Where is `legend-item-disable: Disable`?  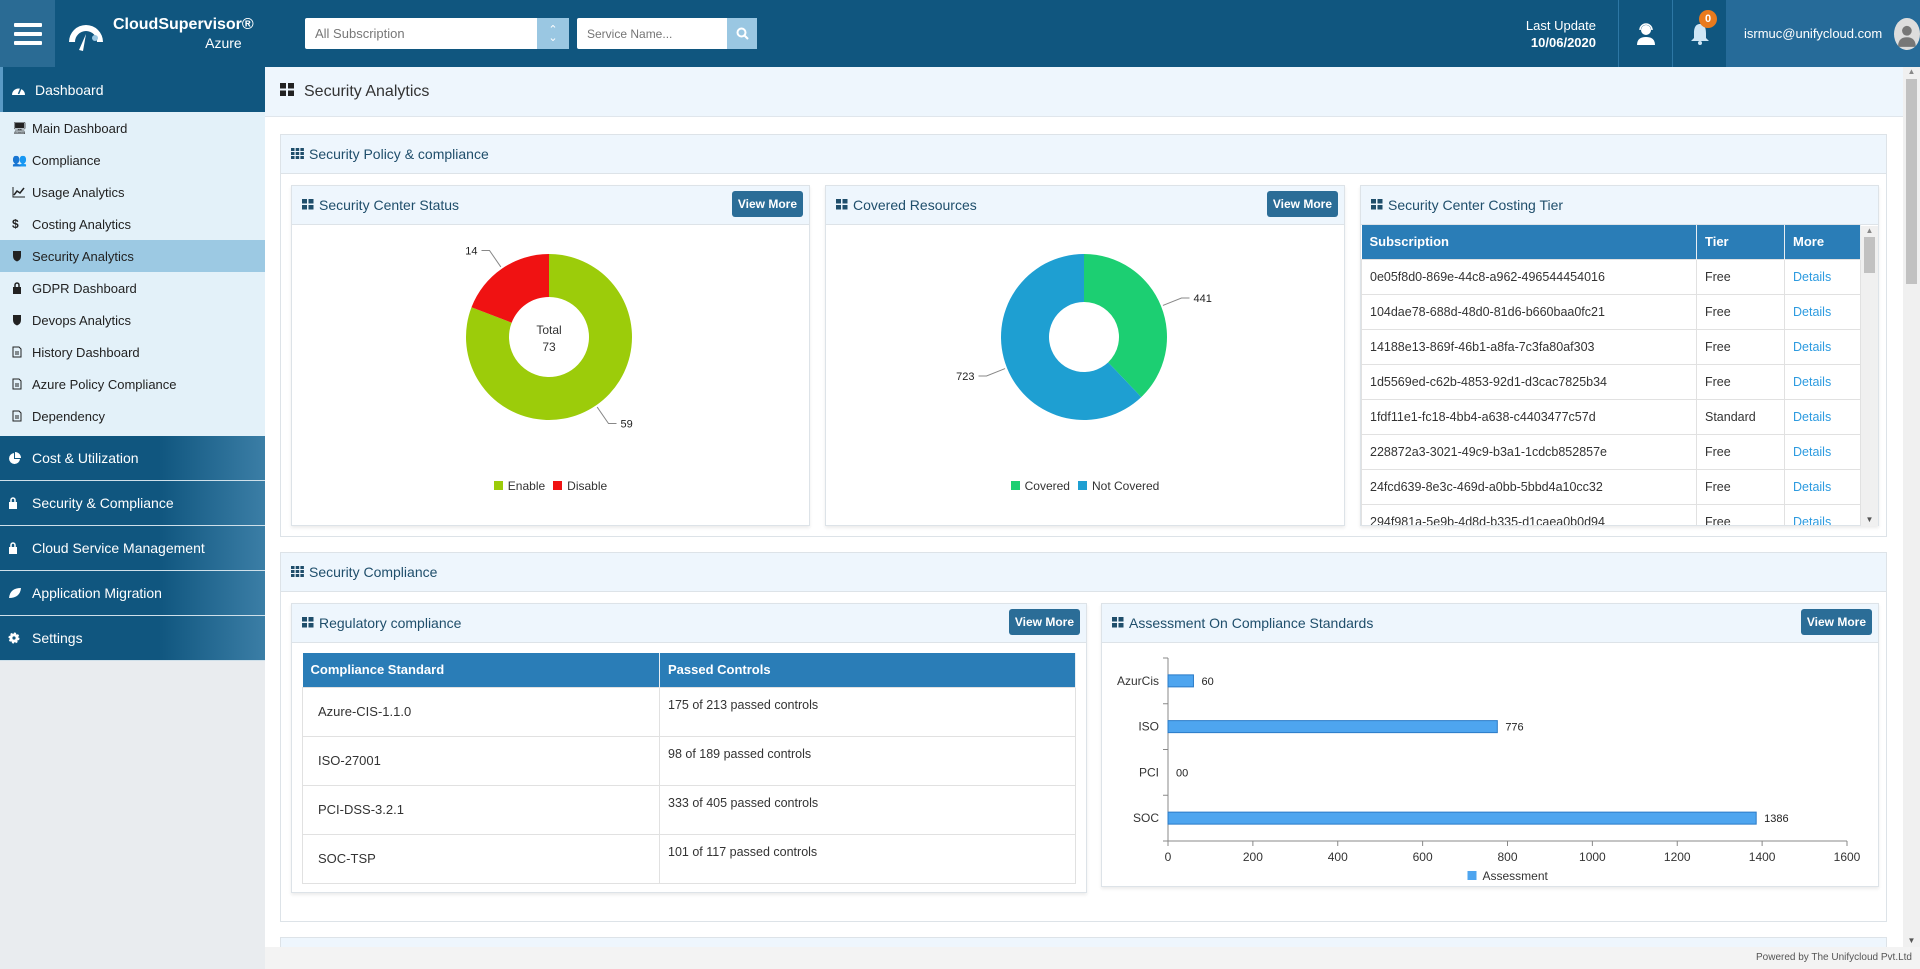 legend-item-disable: Disable is located at coordinates (580, 486).